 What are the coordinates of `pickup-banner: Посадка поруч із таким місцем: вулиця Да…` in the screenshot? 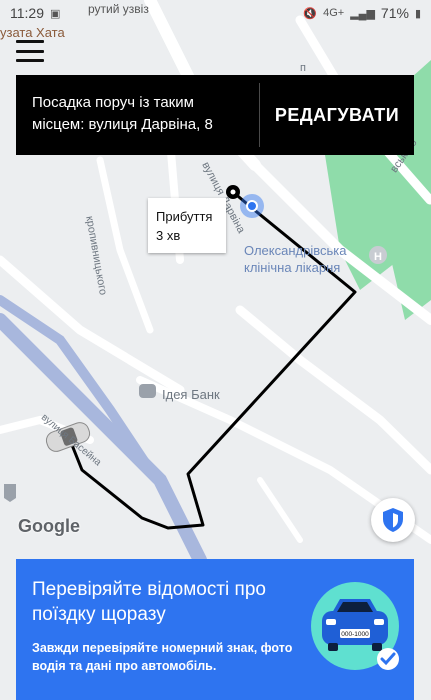 It's located at (215, 115).